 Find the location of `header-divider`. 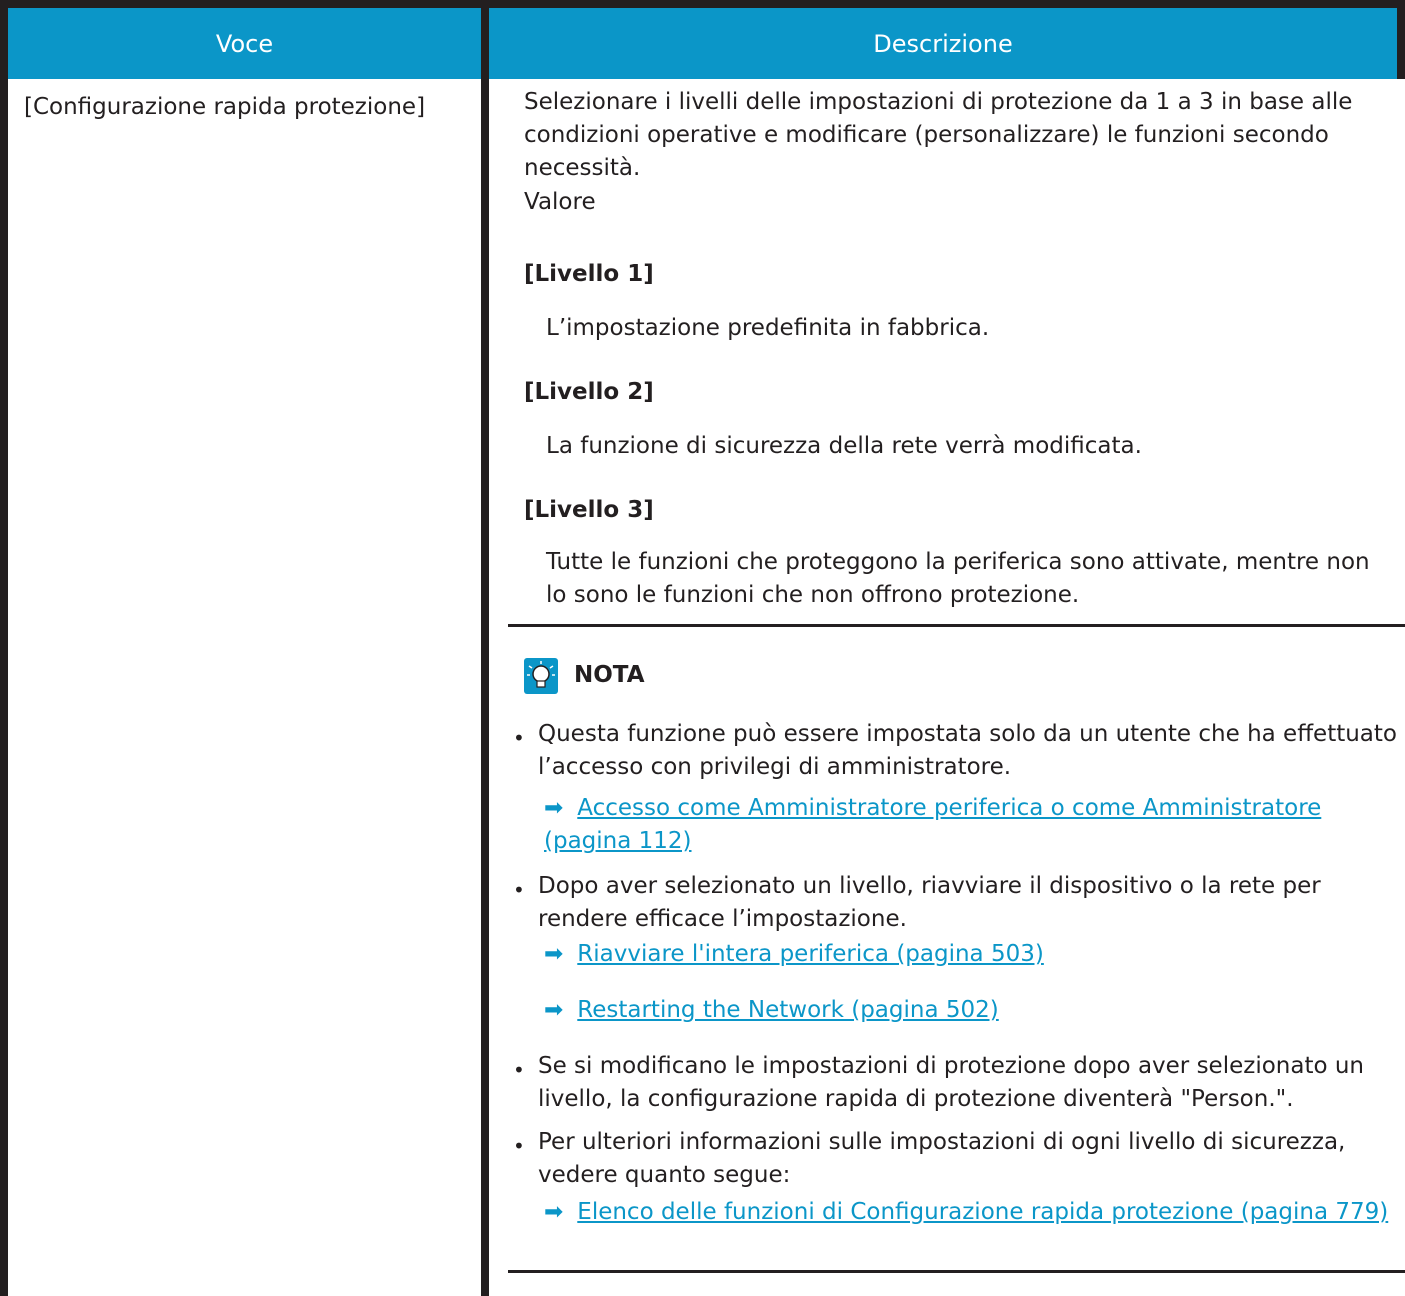

header-divider is located at coordinates (485, 39).